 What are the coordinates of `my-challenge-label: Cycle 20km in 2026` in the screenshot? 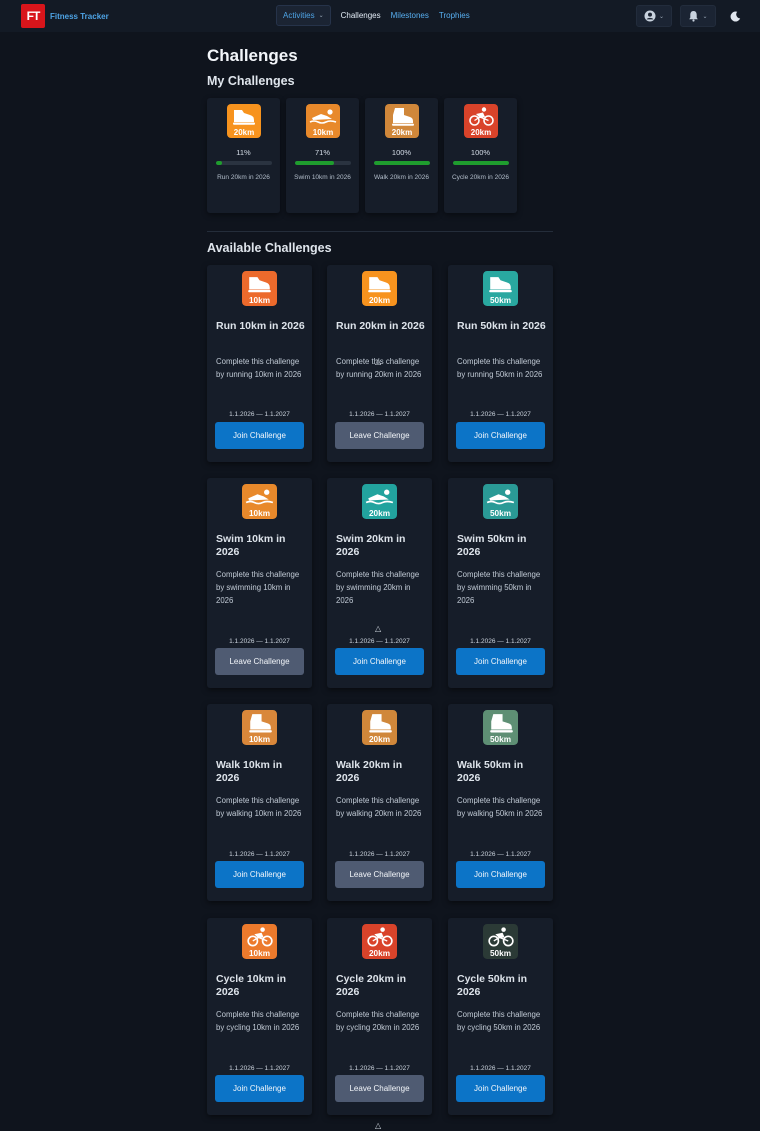 It's located at (480, 177).